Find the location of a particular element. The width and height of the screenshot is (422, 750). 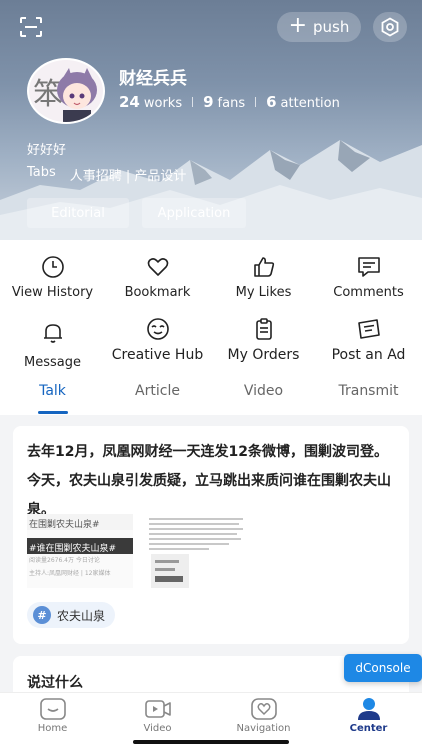

grid-item-comments: Comments is located at coordinates (368, 277).